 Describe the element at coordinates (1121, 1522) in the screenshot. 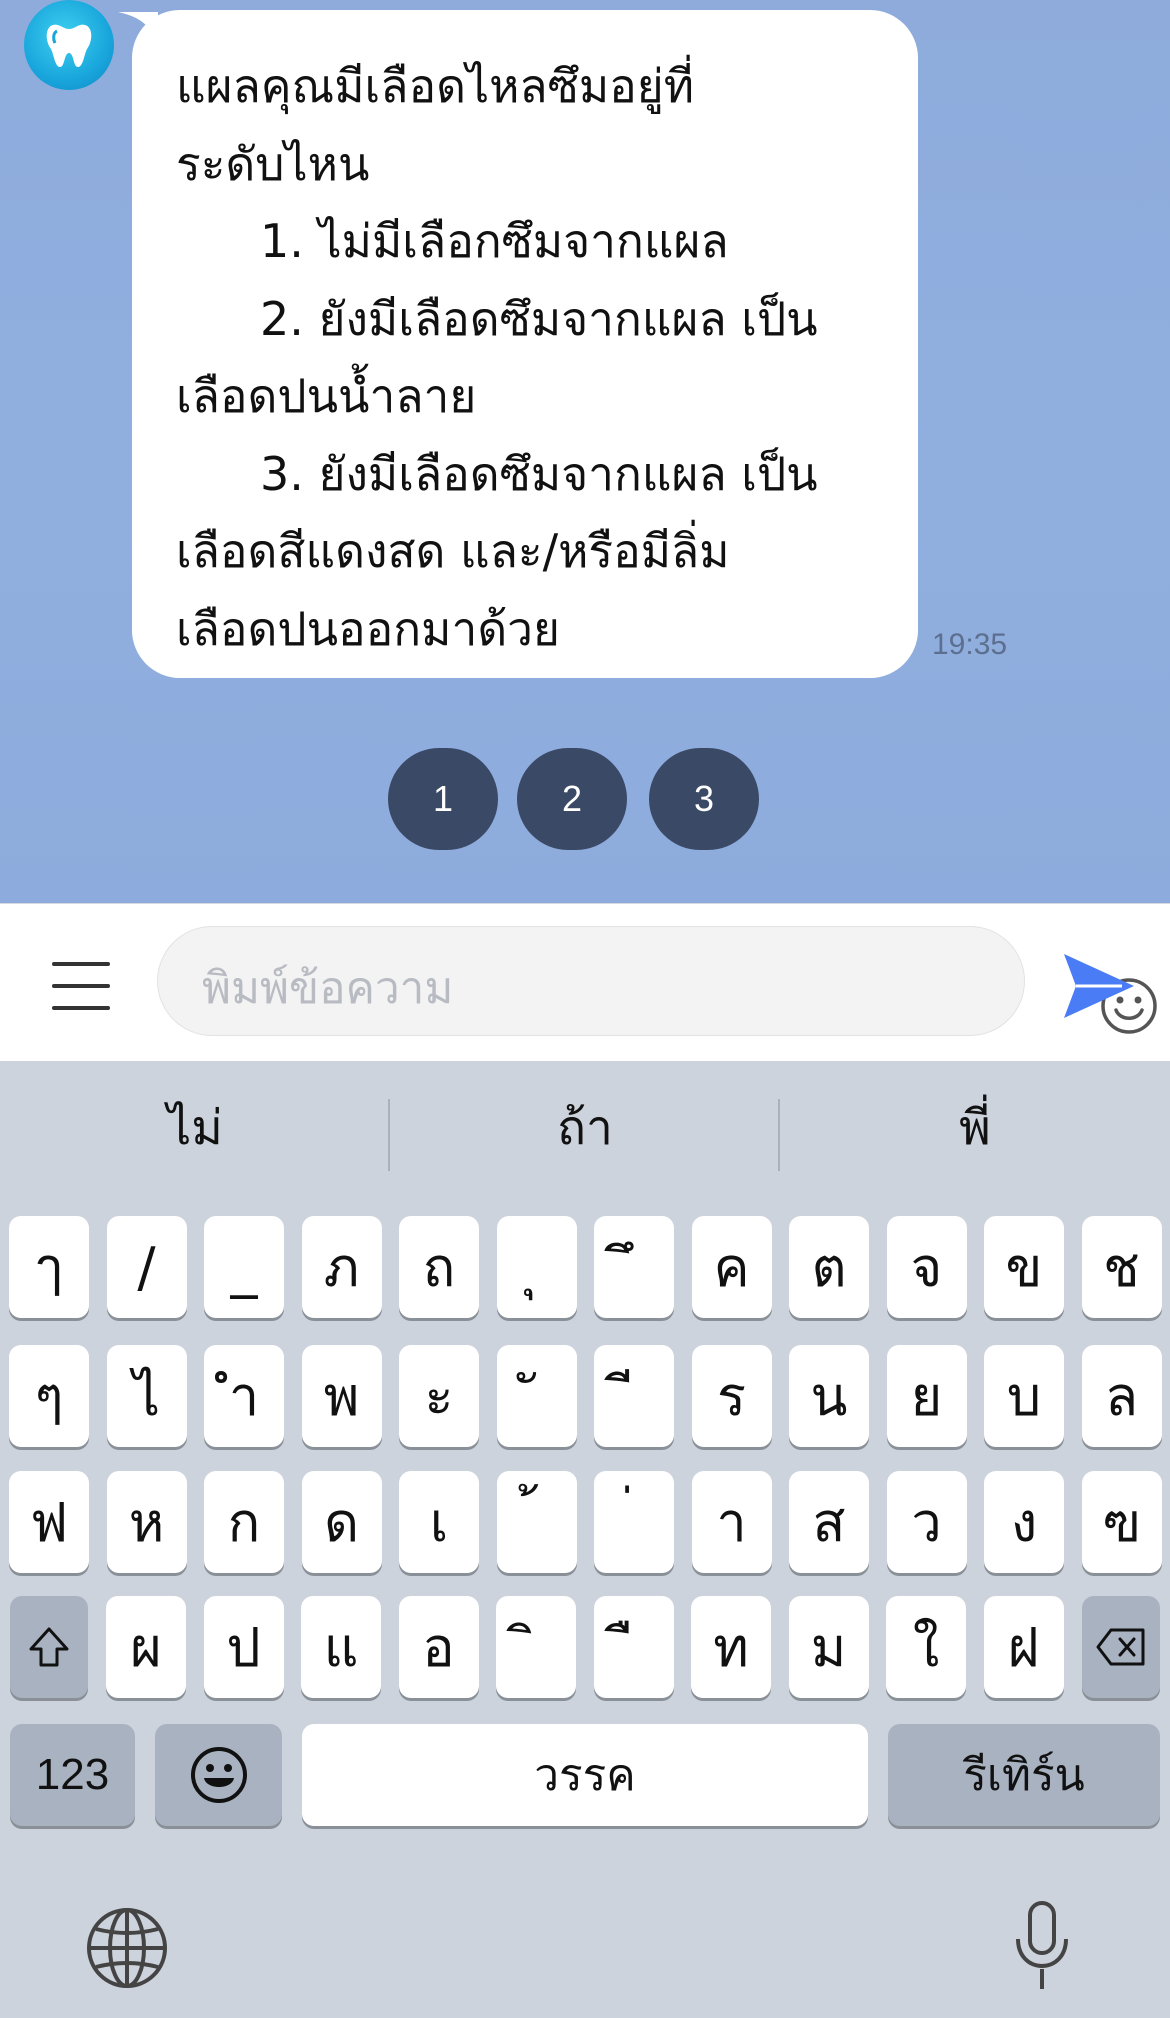

I see `key-row3-12: ฃ` at that location.